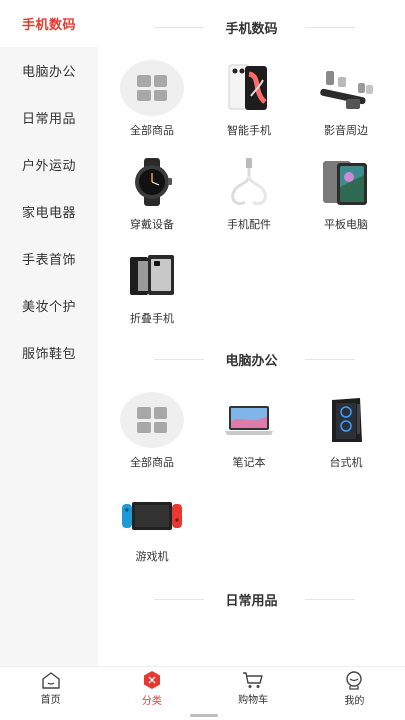 The width and height of the screenshot is (405, 720). What do you see at coordinates (152, 318) in the screenshot?
I see `category-item-label: 折叠手机` at bounding box center [152, 318].